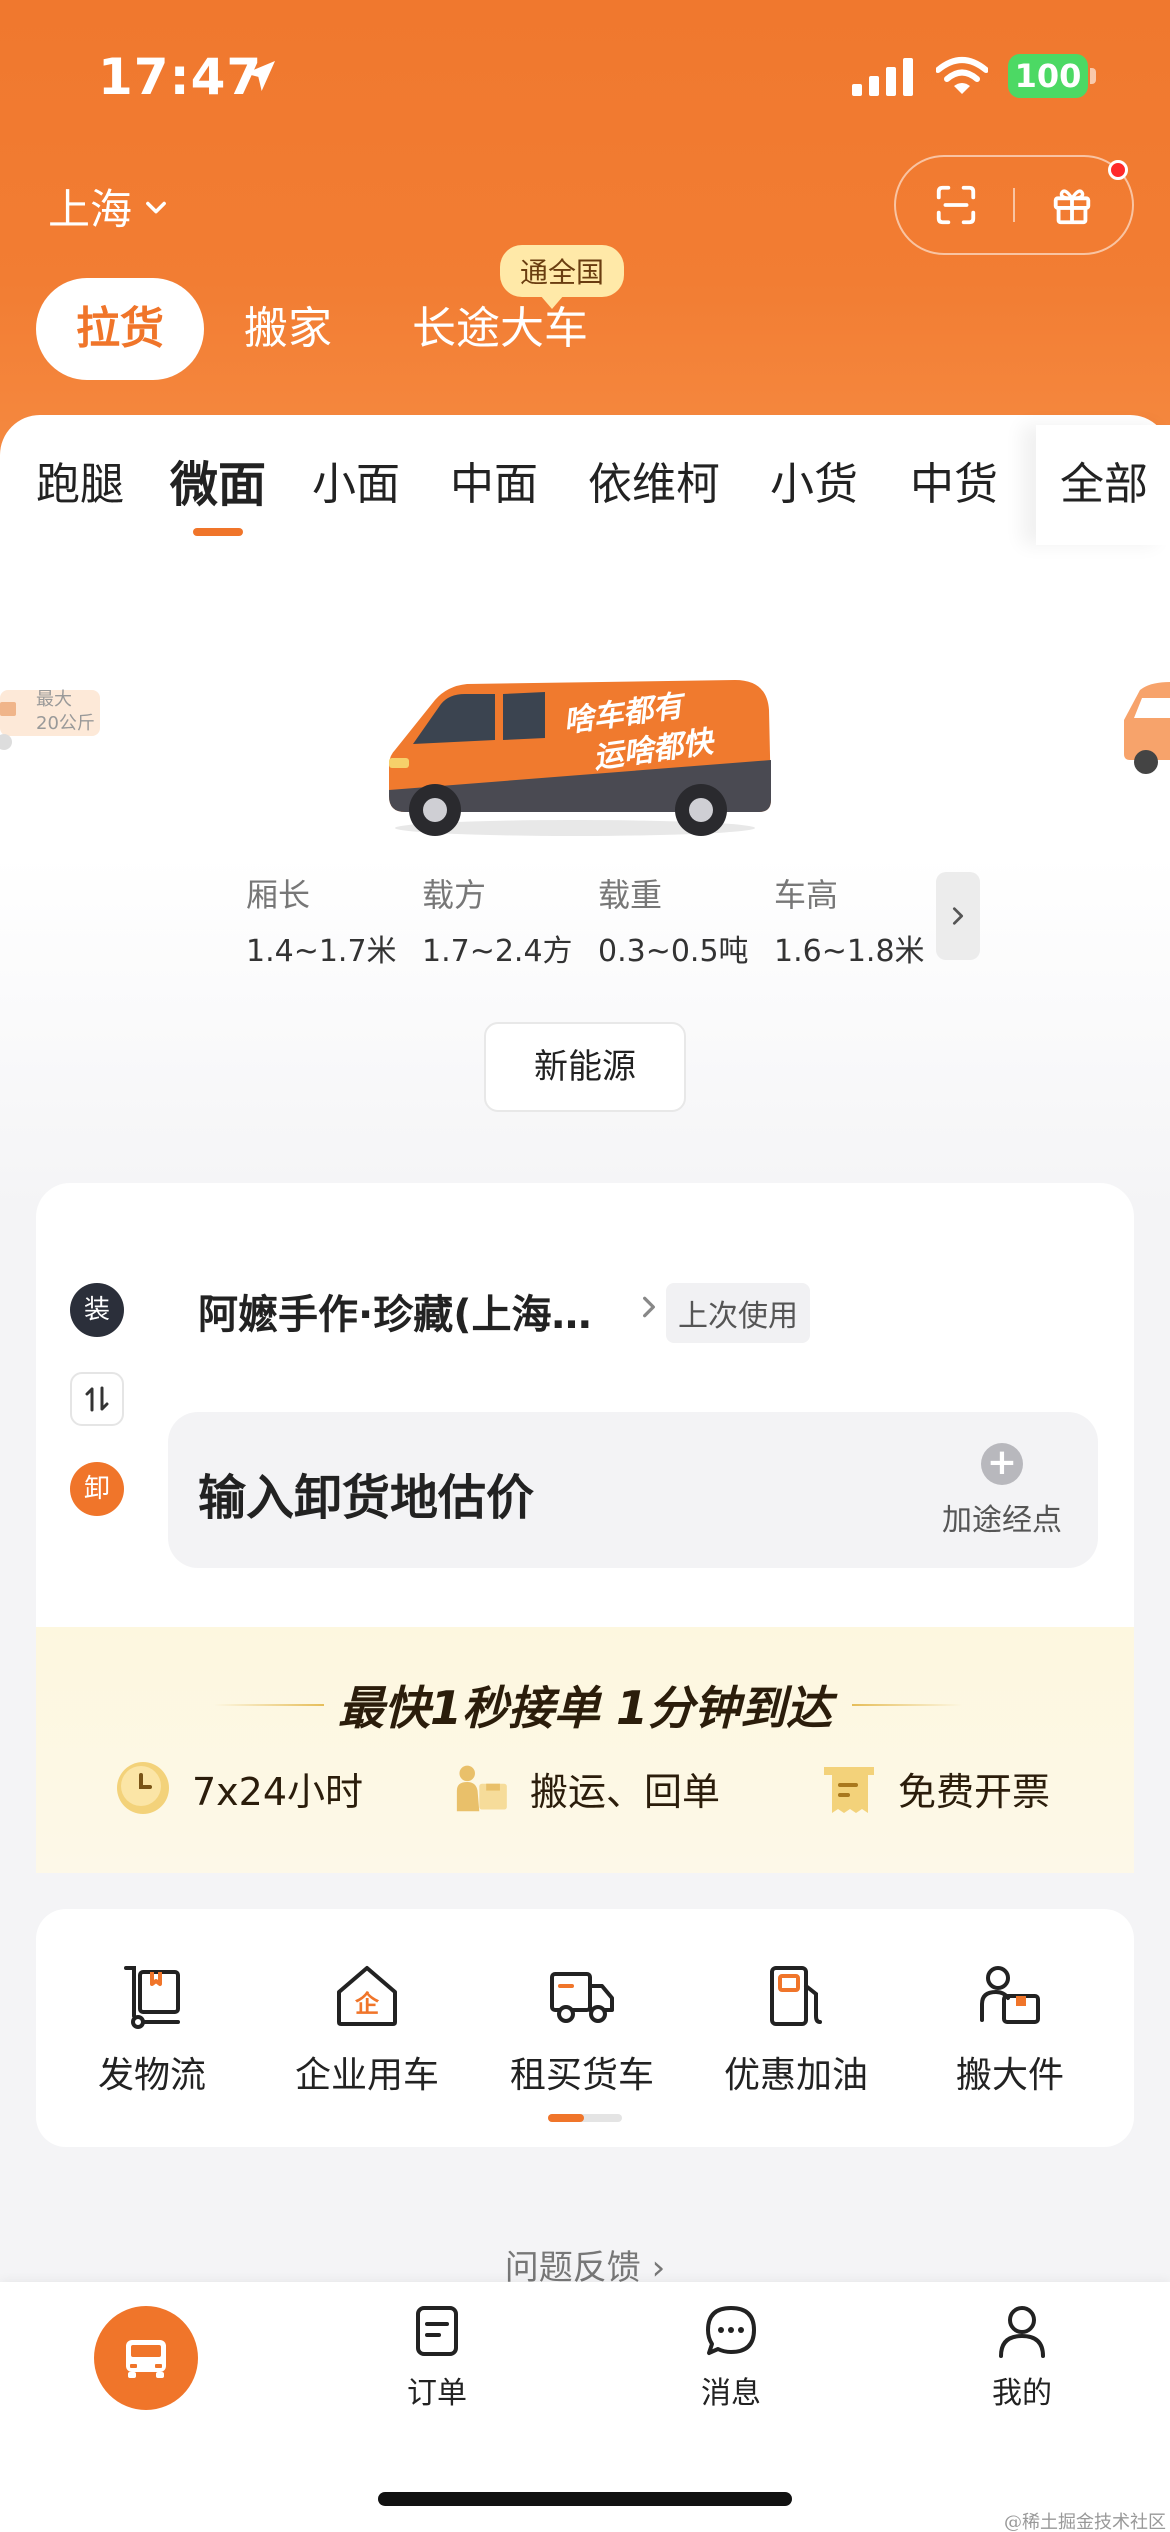 Image resolution: width=1170 pixels, height=2532 pixels. I want to click on vehicle-tab-underline, so click(218, 532).